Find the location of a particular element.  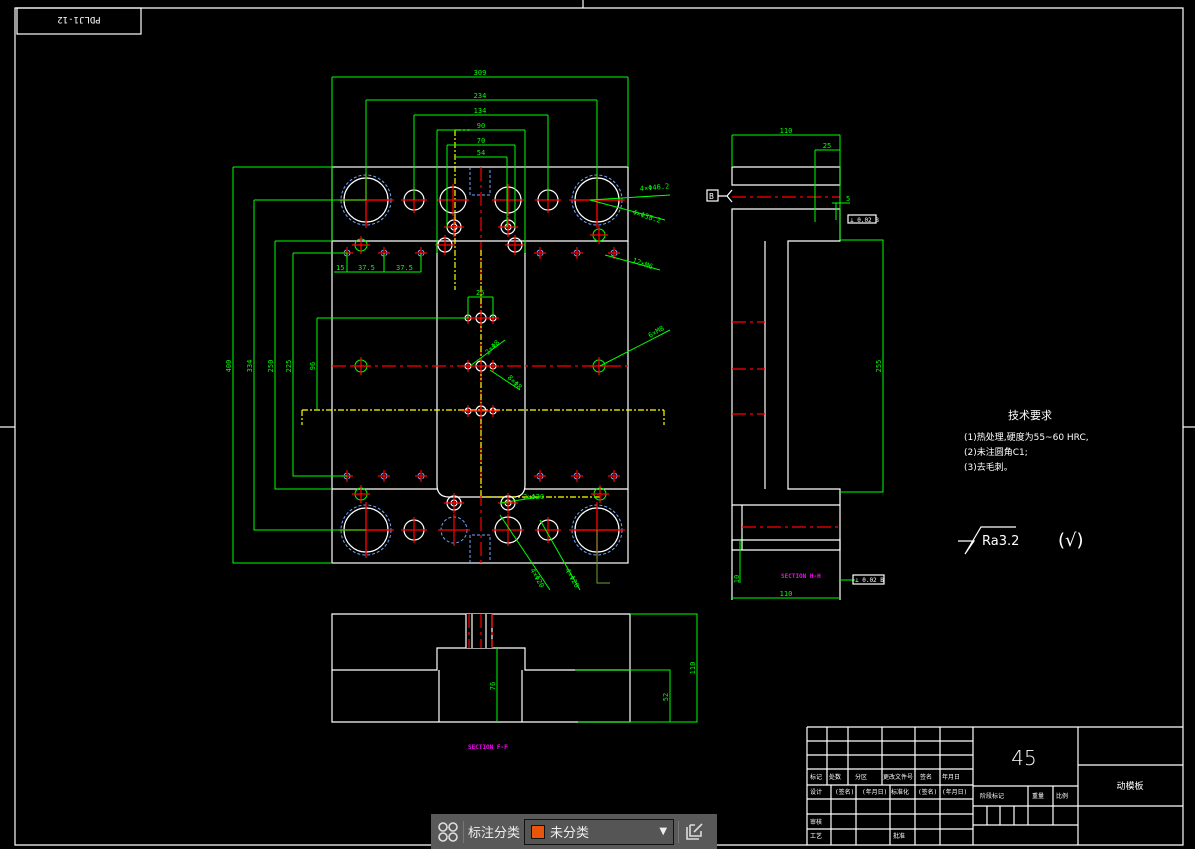

surface-finish-symbol: Ra3.2 (√) is located at coordinates (1021, 540).